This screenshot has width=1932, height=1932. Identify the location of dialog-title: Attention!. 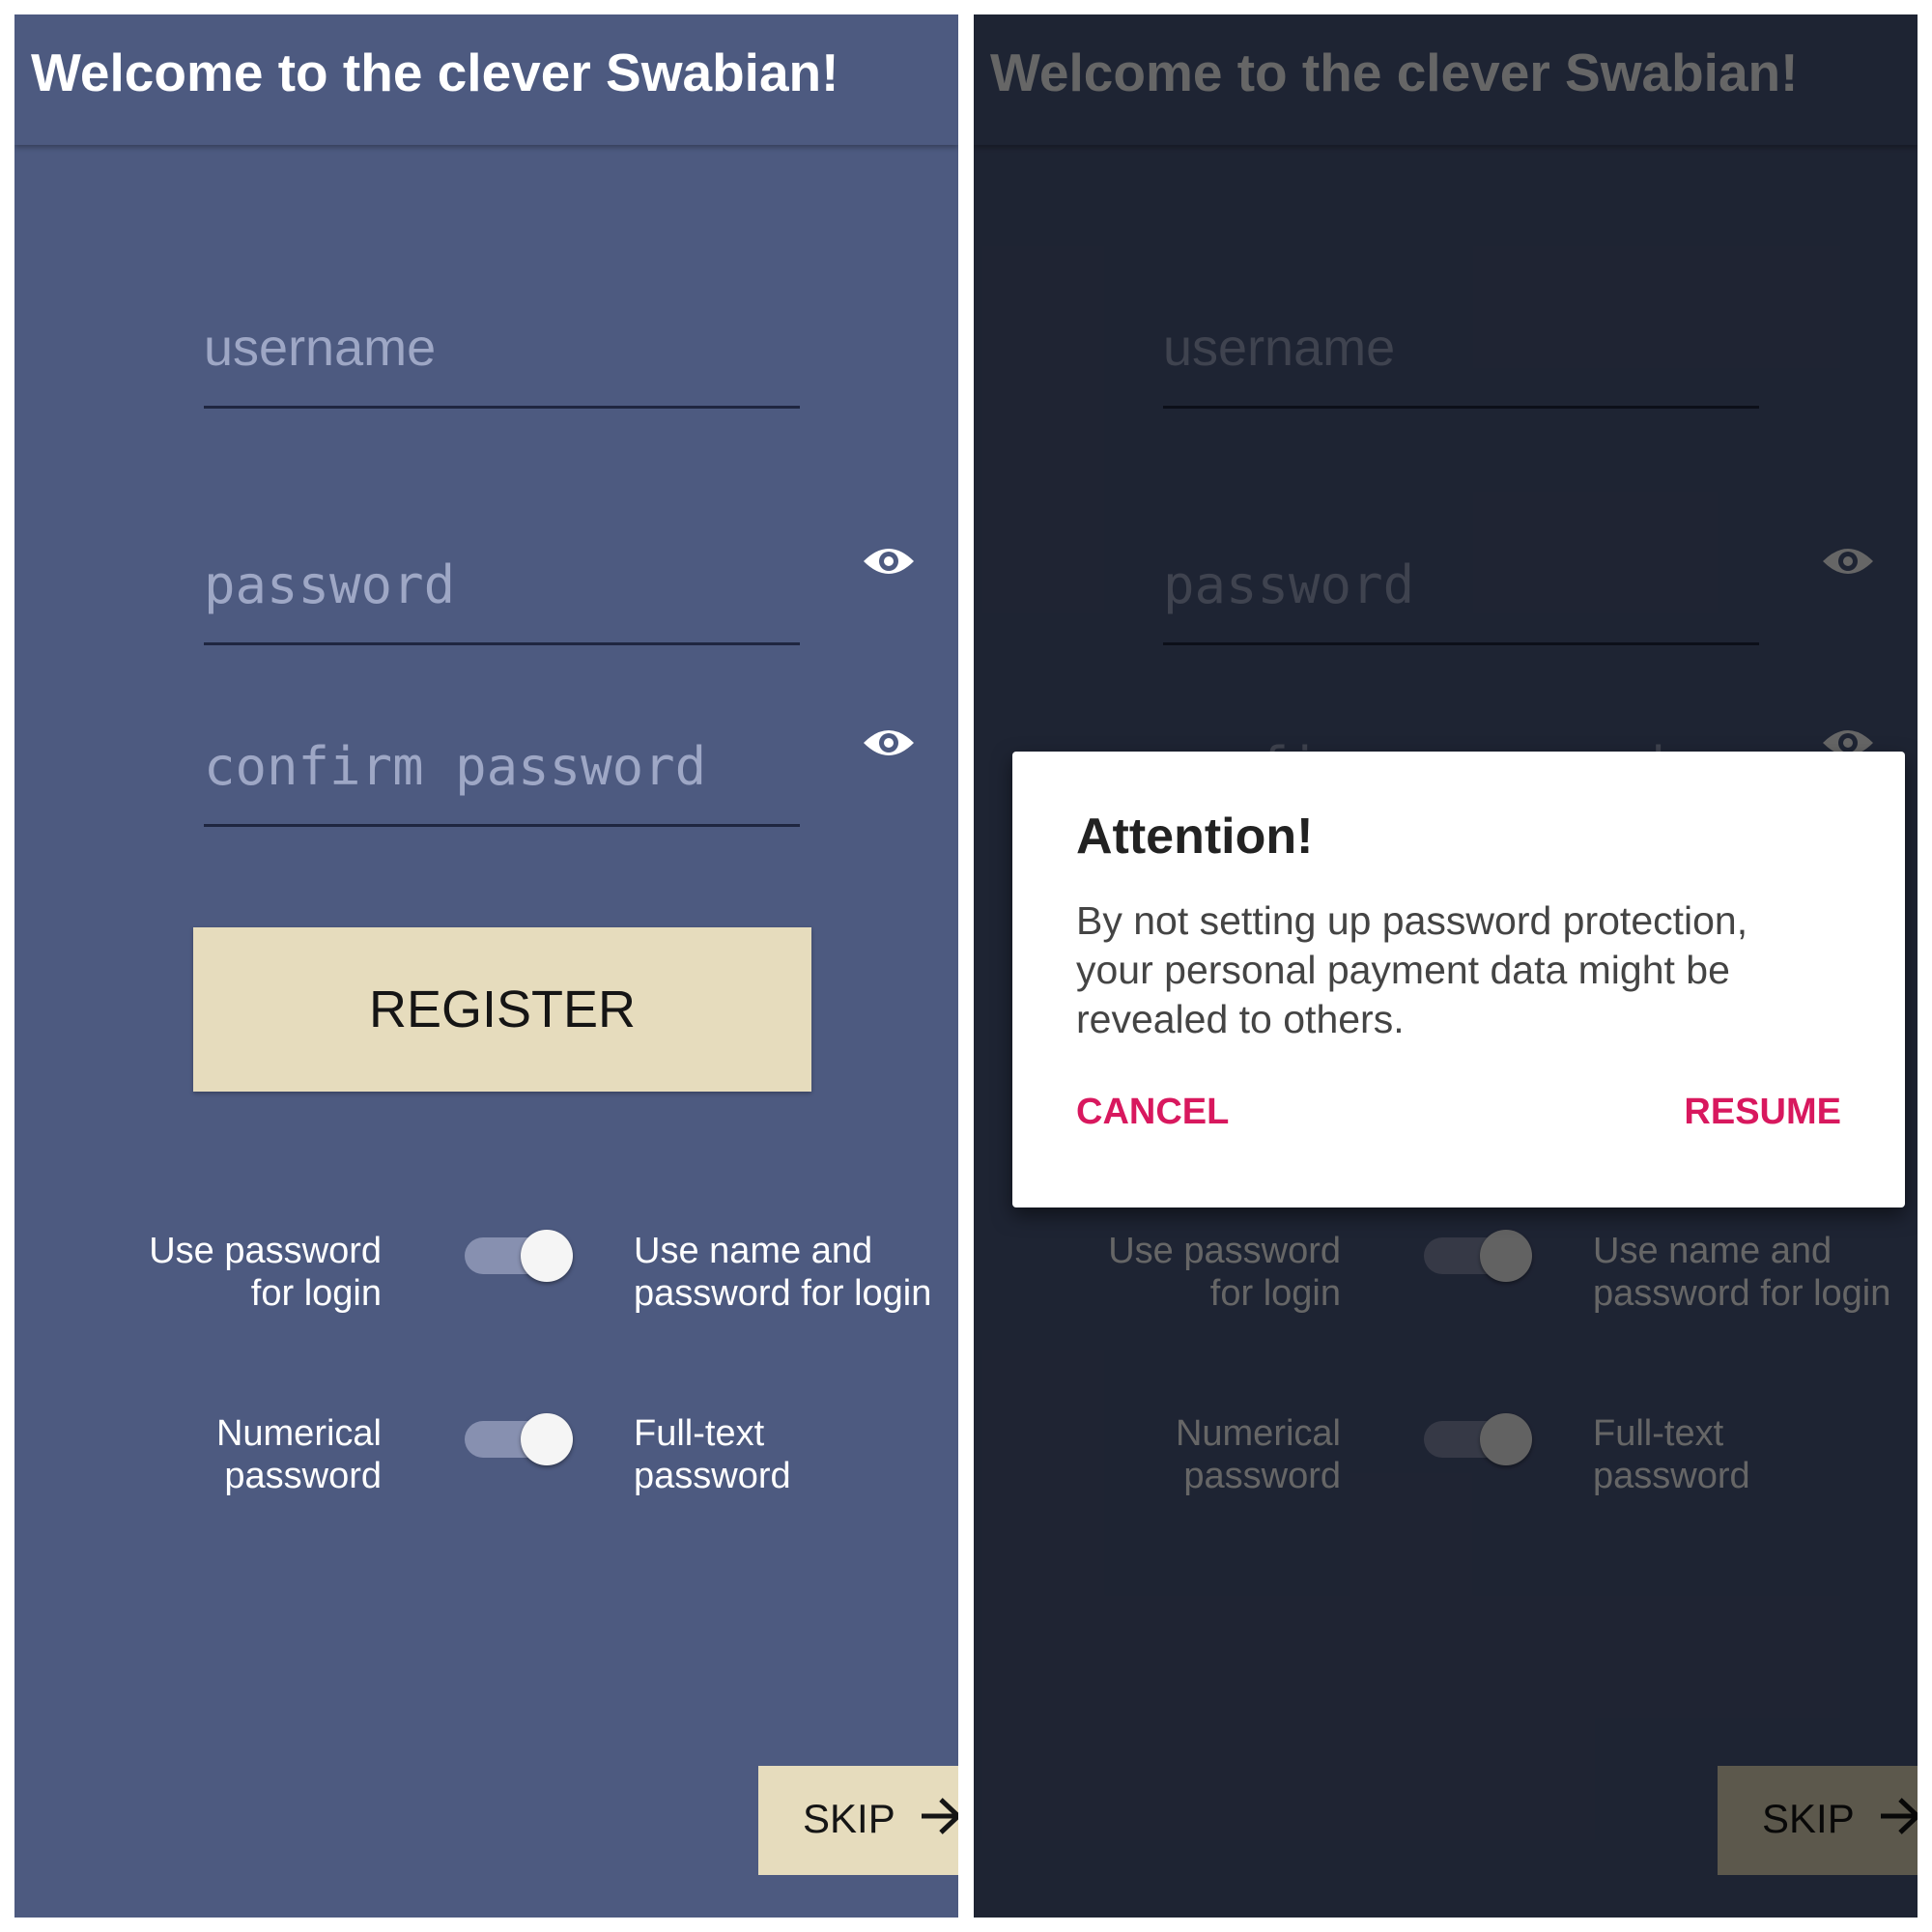
(1195, 837).